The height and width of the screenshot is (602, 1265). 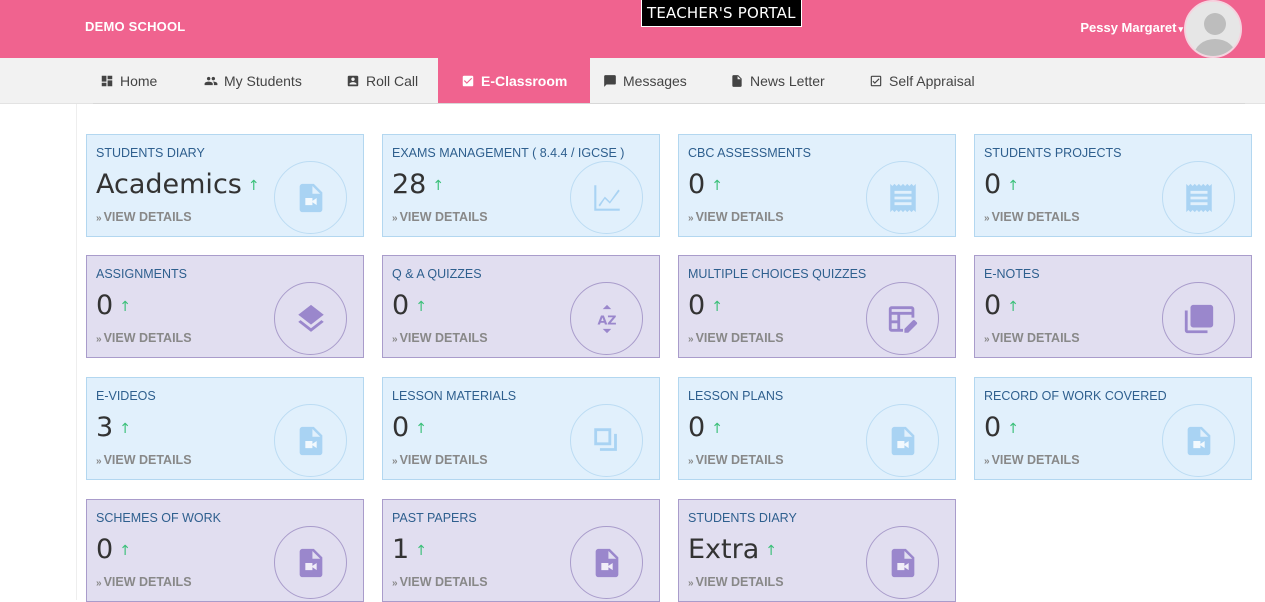 I want to click on nav-home: Home, so click(x=128, y=81).